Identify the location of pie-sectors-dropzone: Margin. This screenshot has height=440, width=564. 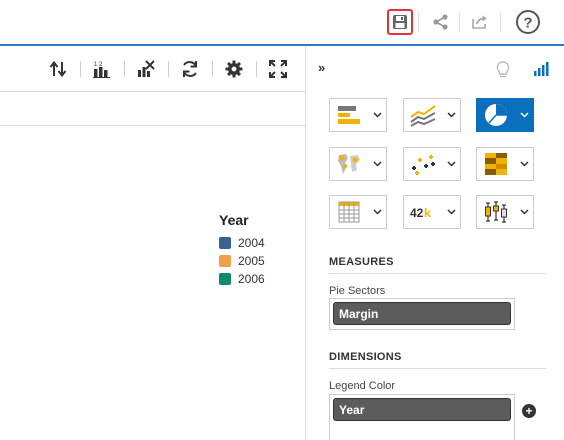
(422, 314).